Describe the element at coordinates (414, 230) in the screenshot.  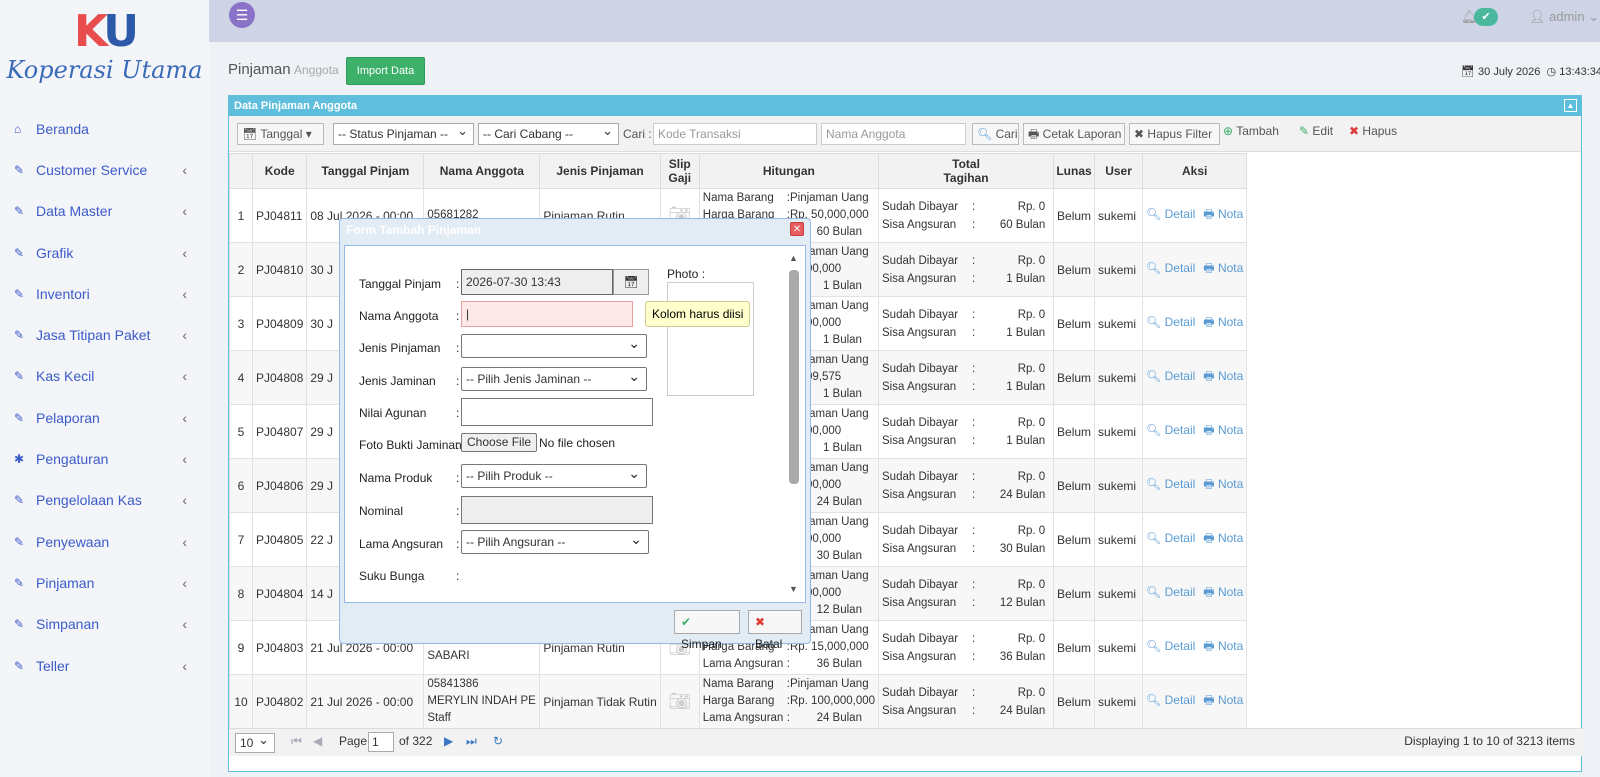
I see `dialog-title: Form Tambah Pinjaman` at that location.